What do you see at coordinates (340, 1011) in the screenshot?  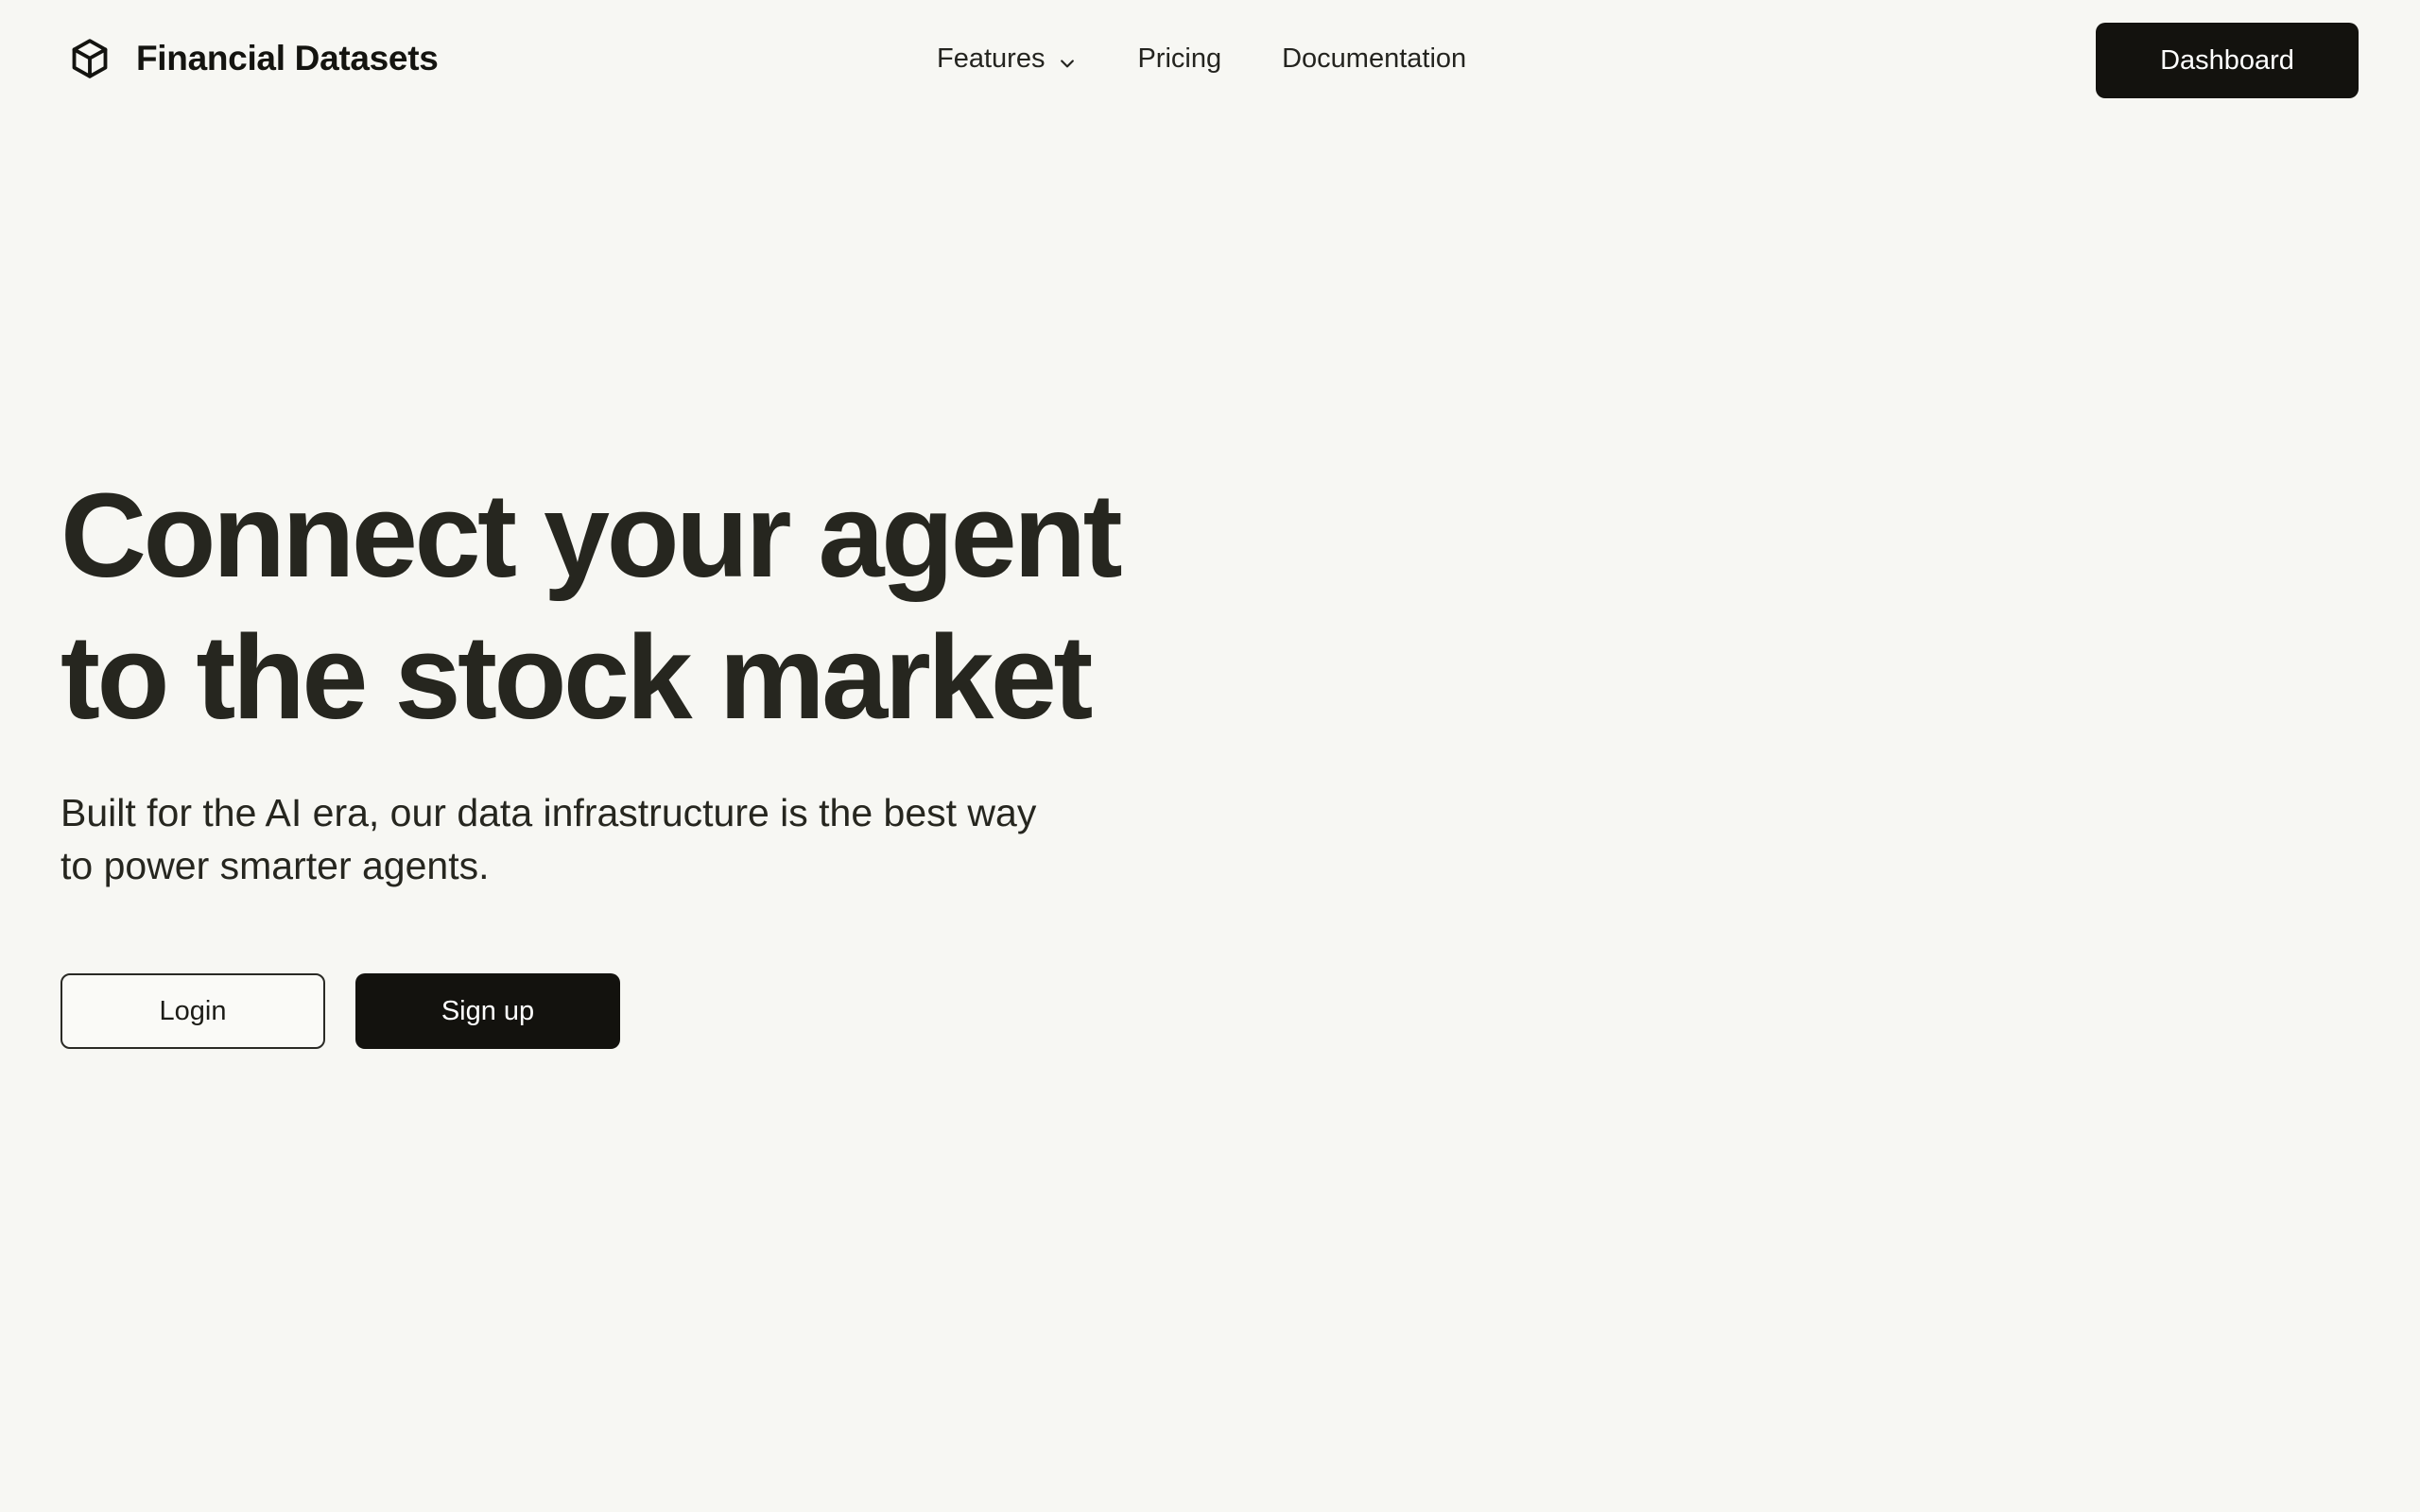 I see `hero-actions: Login Sign up` at bounding box center [340, 1011].